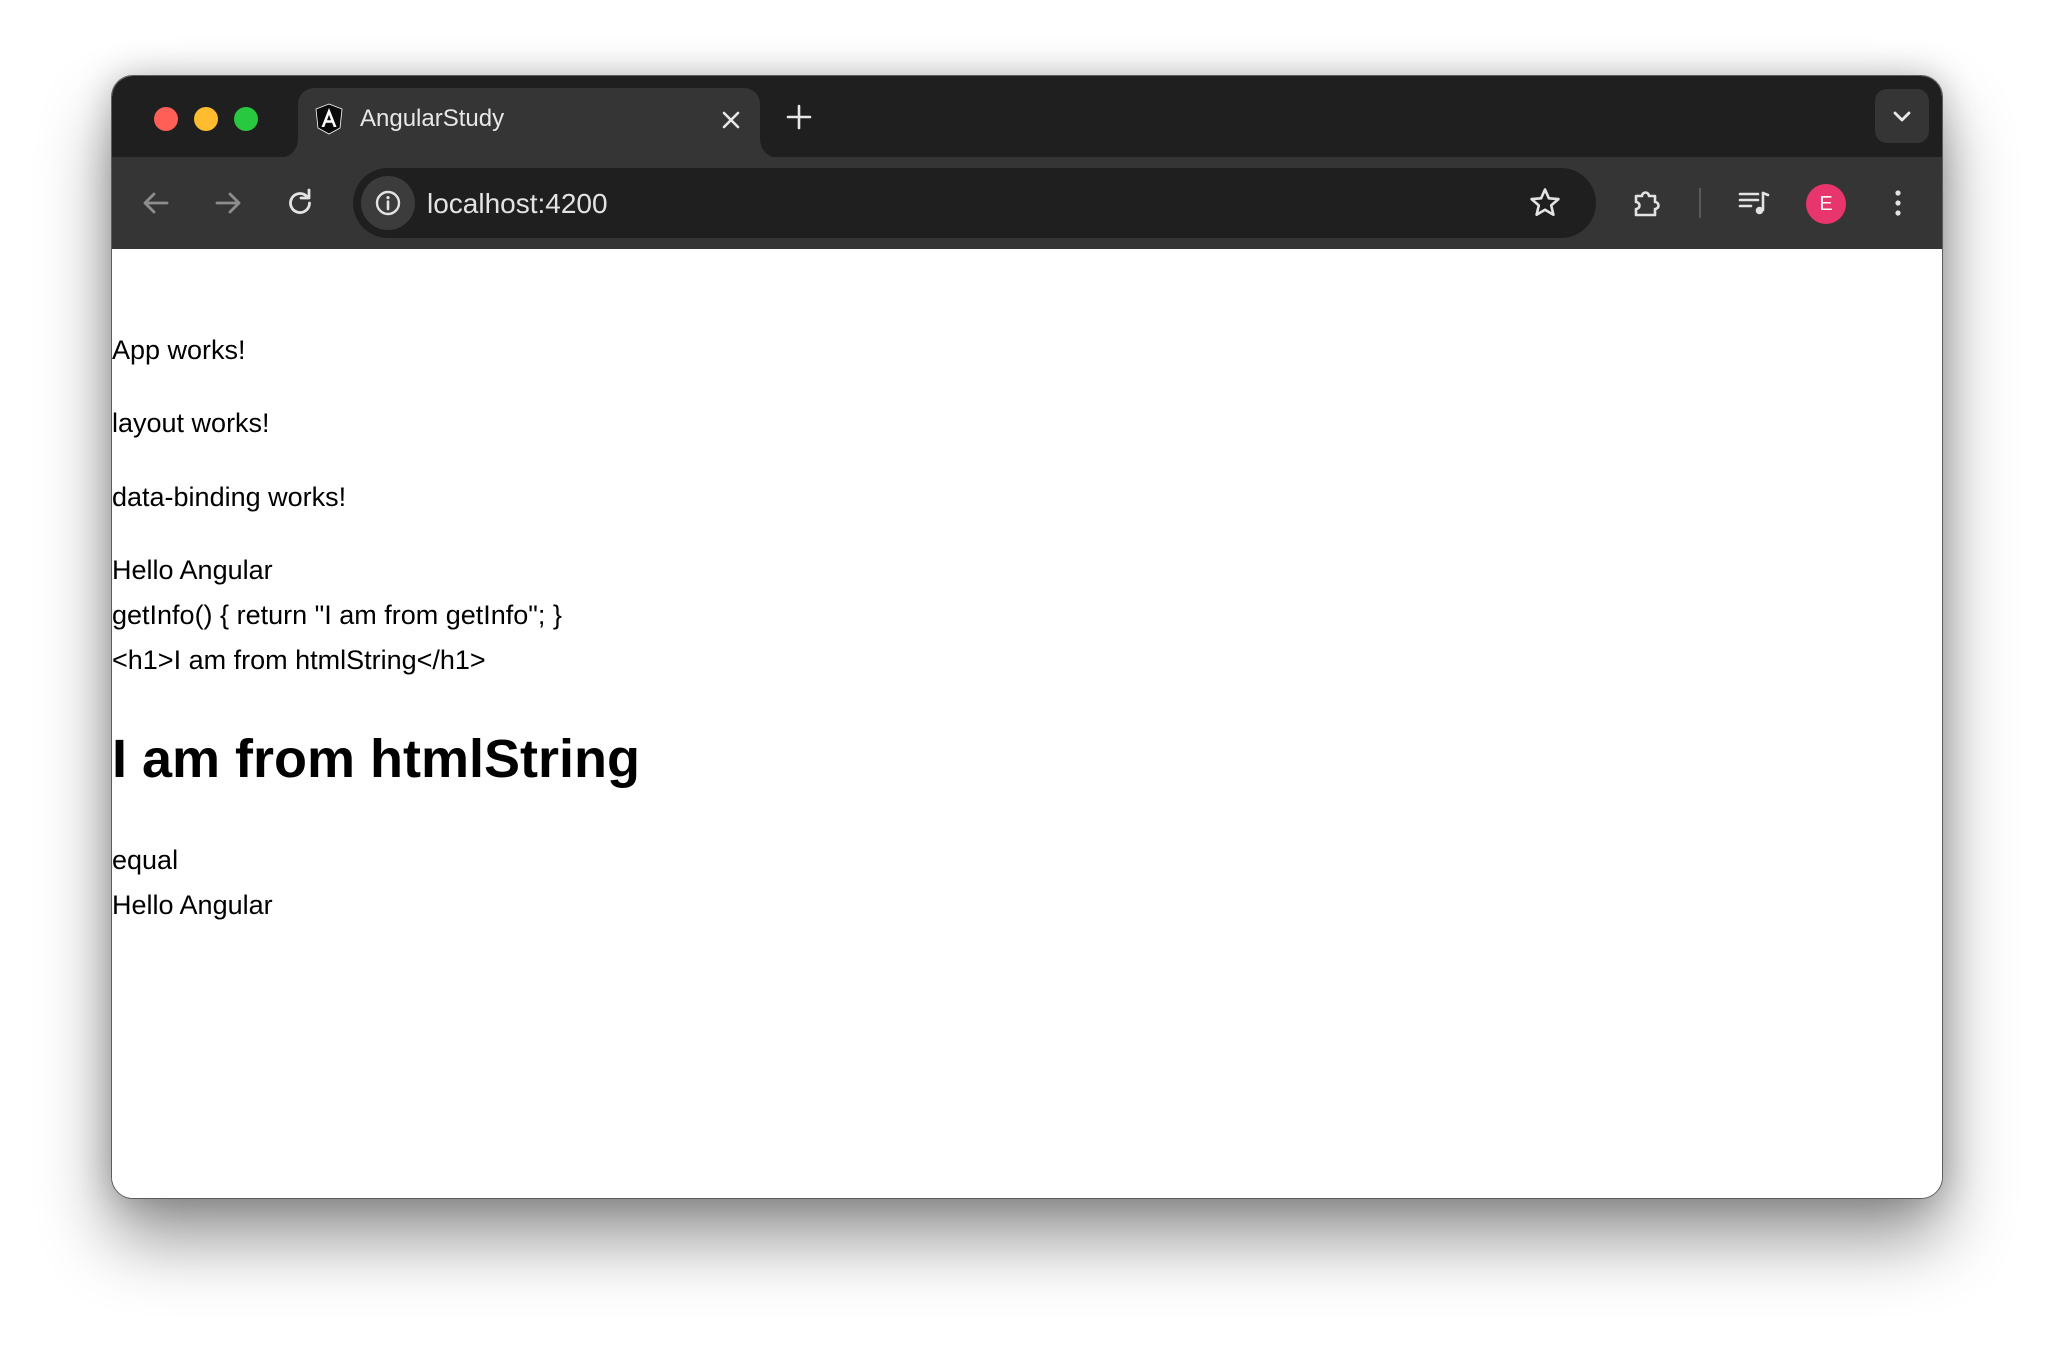 This screenshot has height=1346, width=2054. What do you see at coordinates (191, 423) in the screenshot?
I see `layout-status-text: layout works!` at bounding box center [191, 423].